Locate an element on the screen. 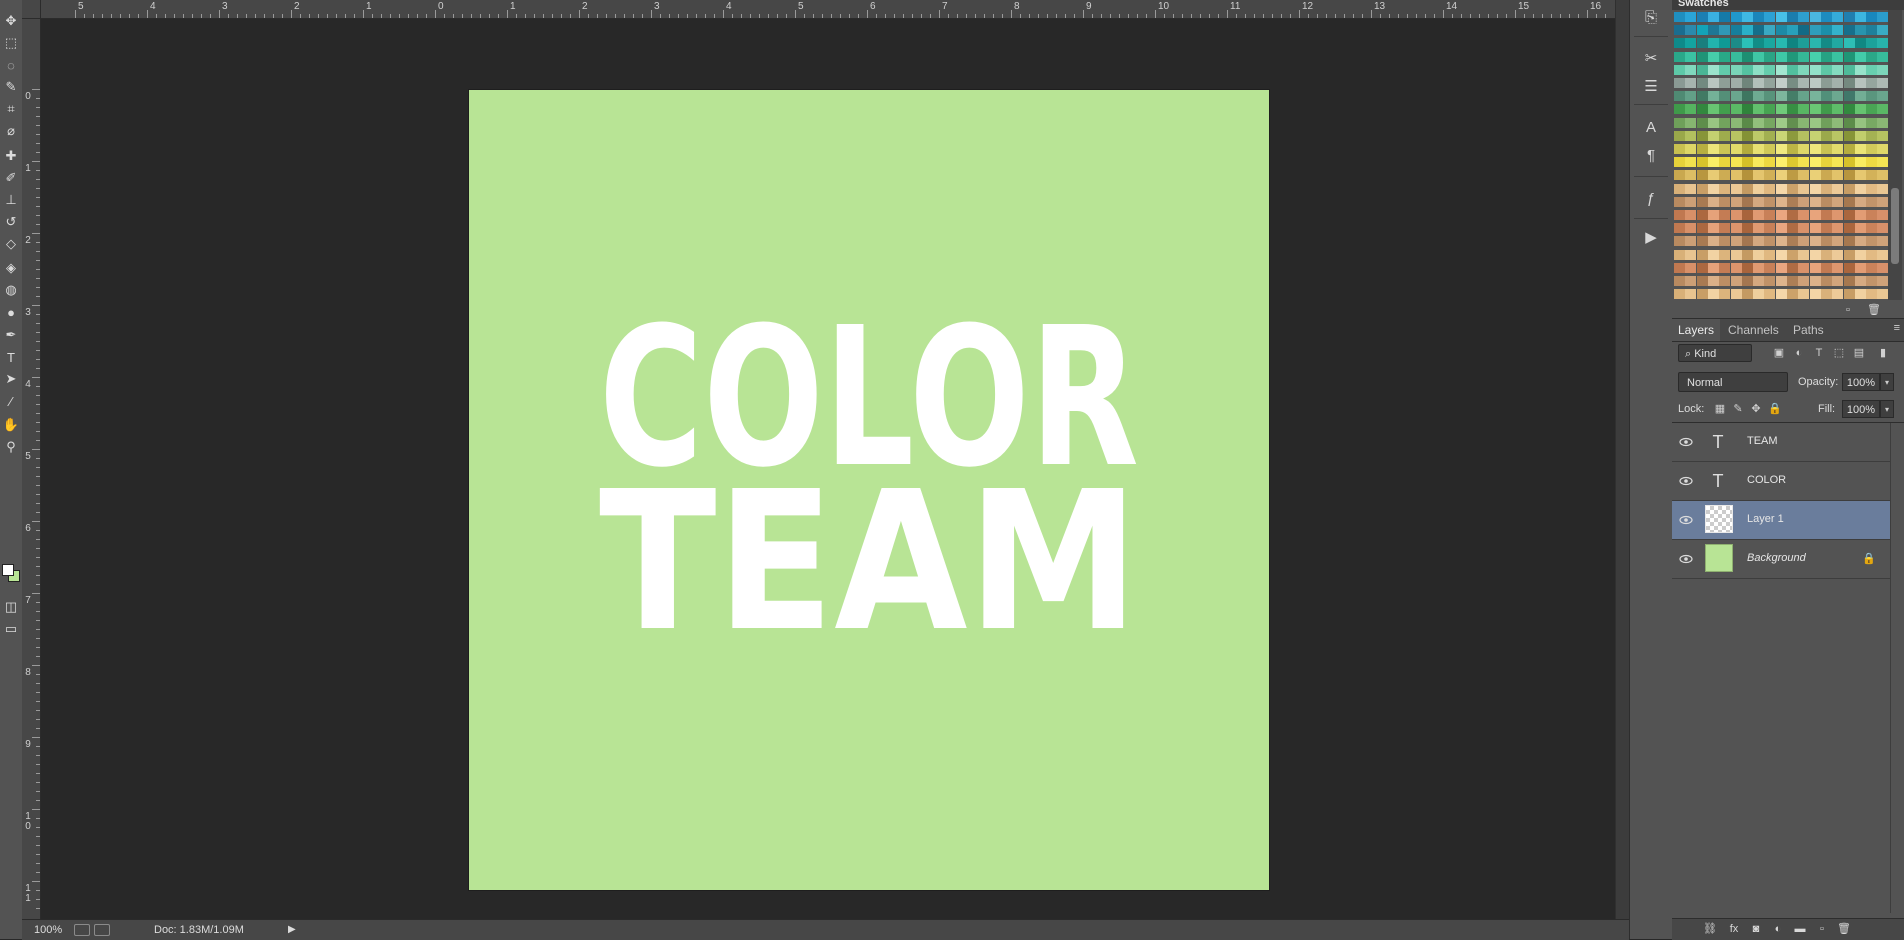 This screenshot has height=940, width=1904. move-tool-icon: ✥ is located at coordinates (11, 21).